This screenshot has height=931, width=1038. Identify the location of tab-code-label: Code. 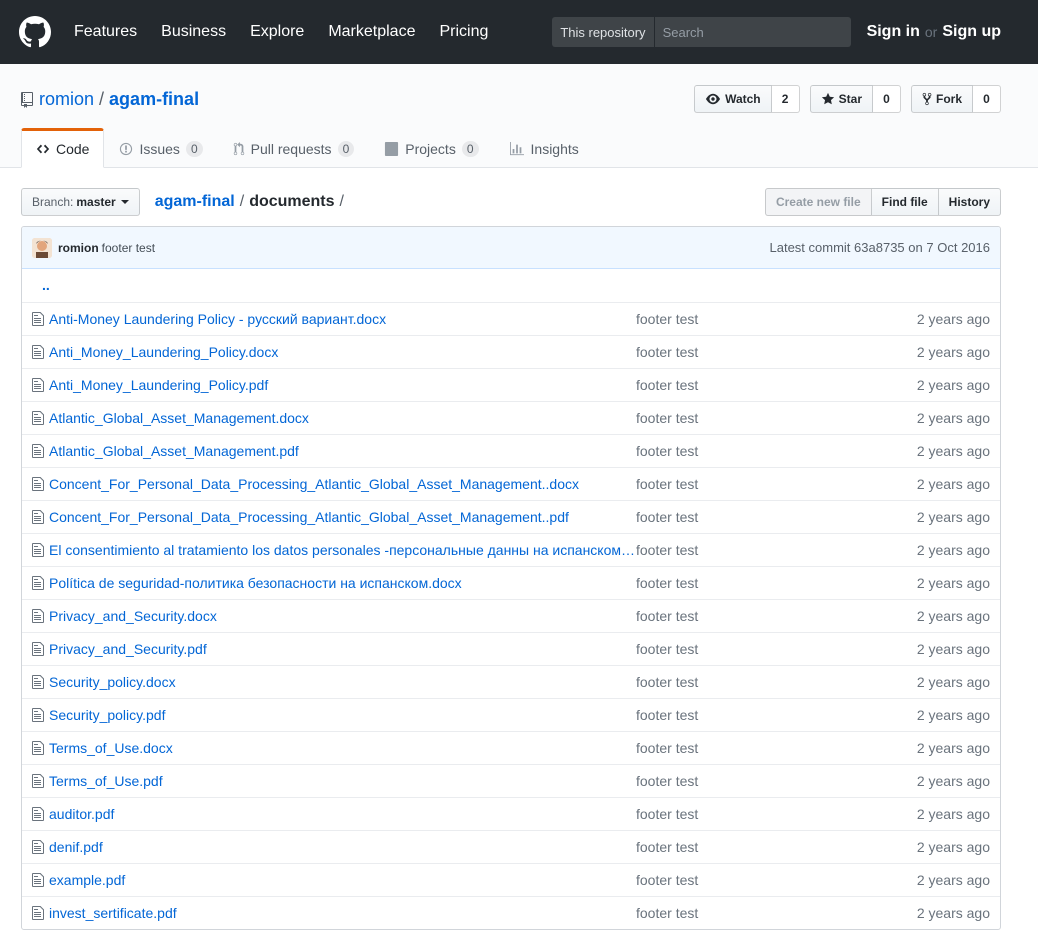
(73, 149).